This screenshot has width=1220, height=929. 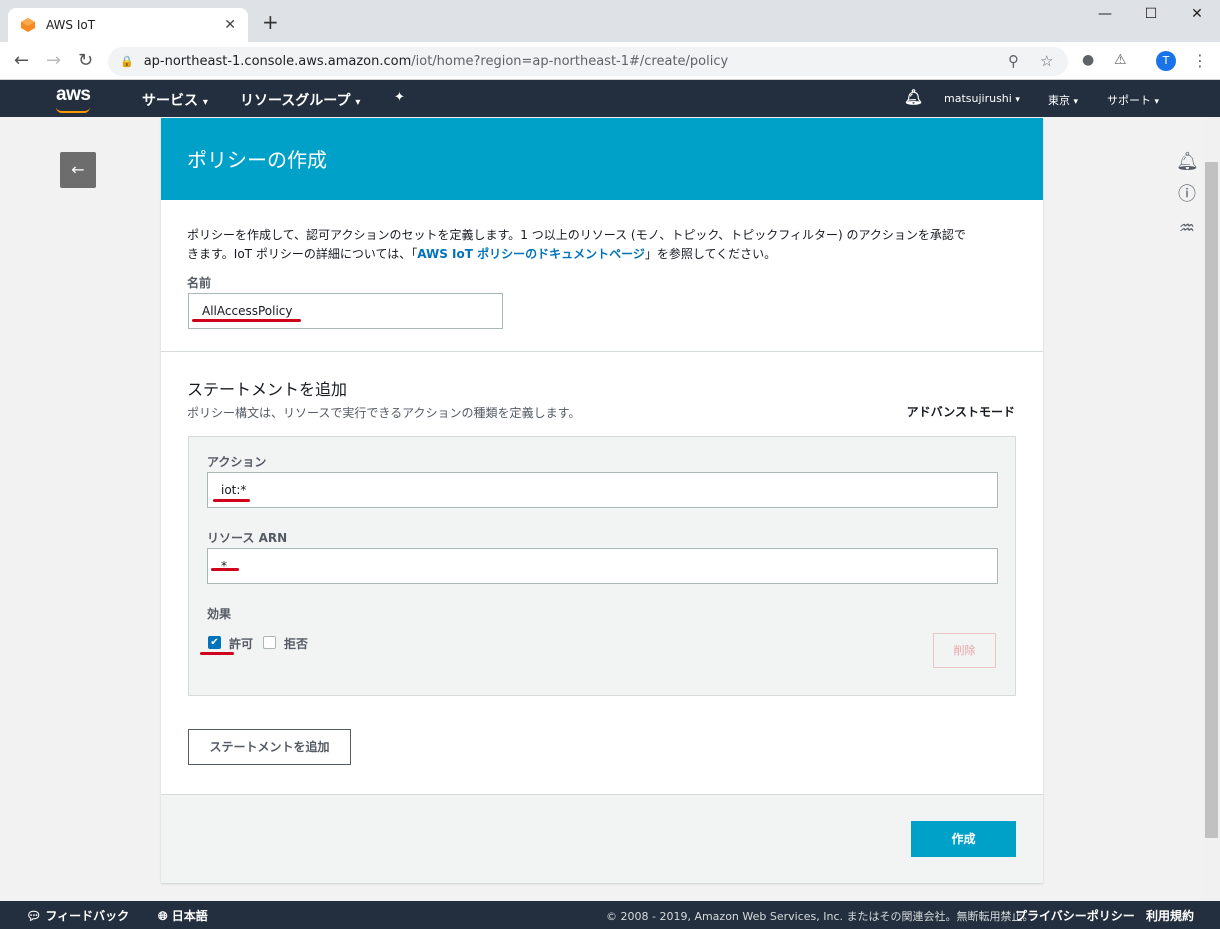 What do you see at coordinates (53, 61) in the screenshot?
I see `forward-arrow-icon: →` at bounding box center [53, 61].